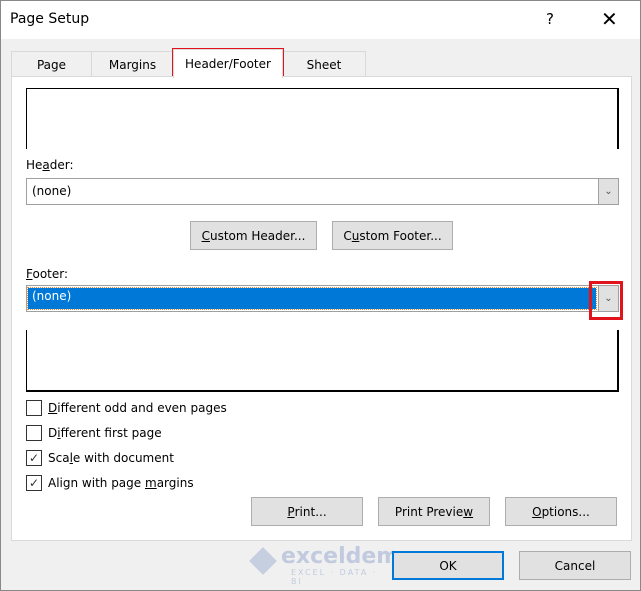 The image size is (641, 591). What do you see at coordinates (331, 565) in the screenshot?
I see `watermark: exceldemy EXCEL · DATA · BI` at bounding box center [331, 565].